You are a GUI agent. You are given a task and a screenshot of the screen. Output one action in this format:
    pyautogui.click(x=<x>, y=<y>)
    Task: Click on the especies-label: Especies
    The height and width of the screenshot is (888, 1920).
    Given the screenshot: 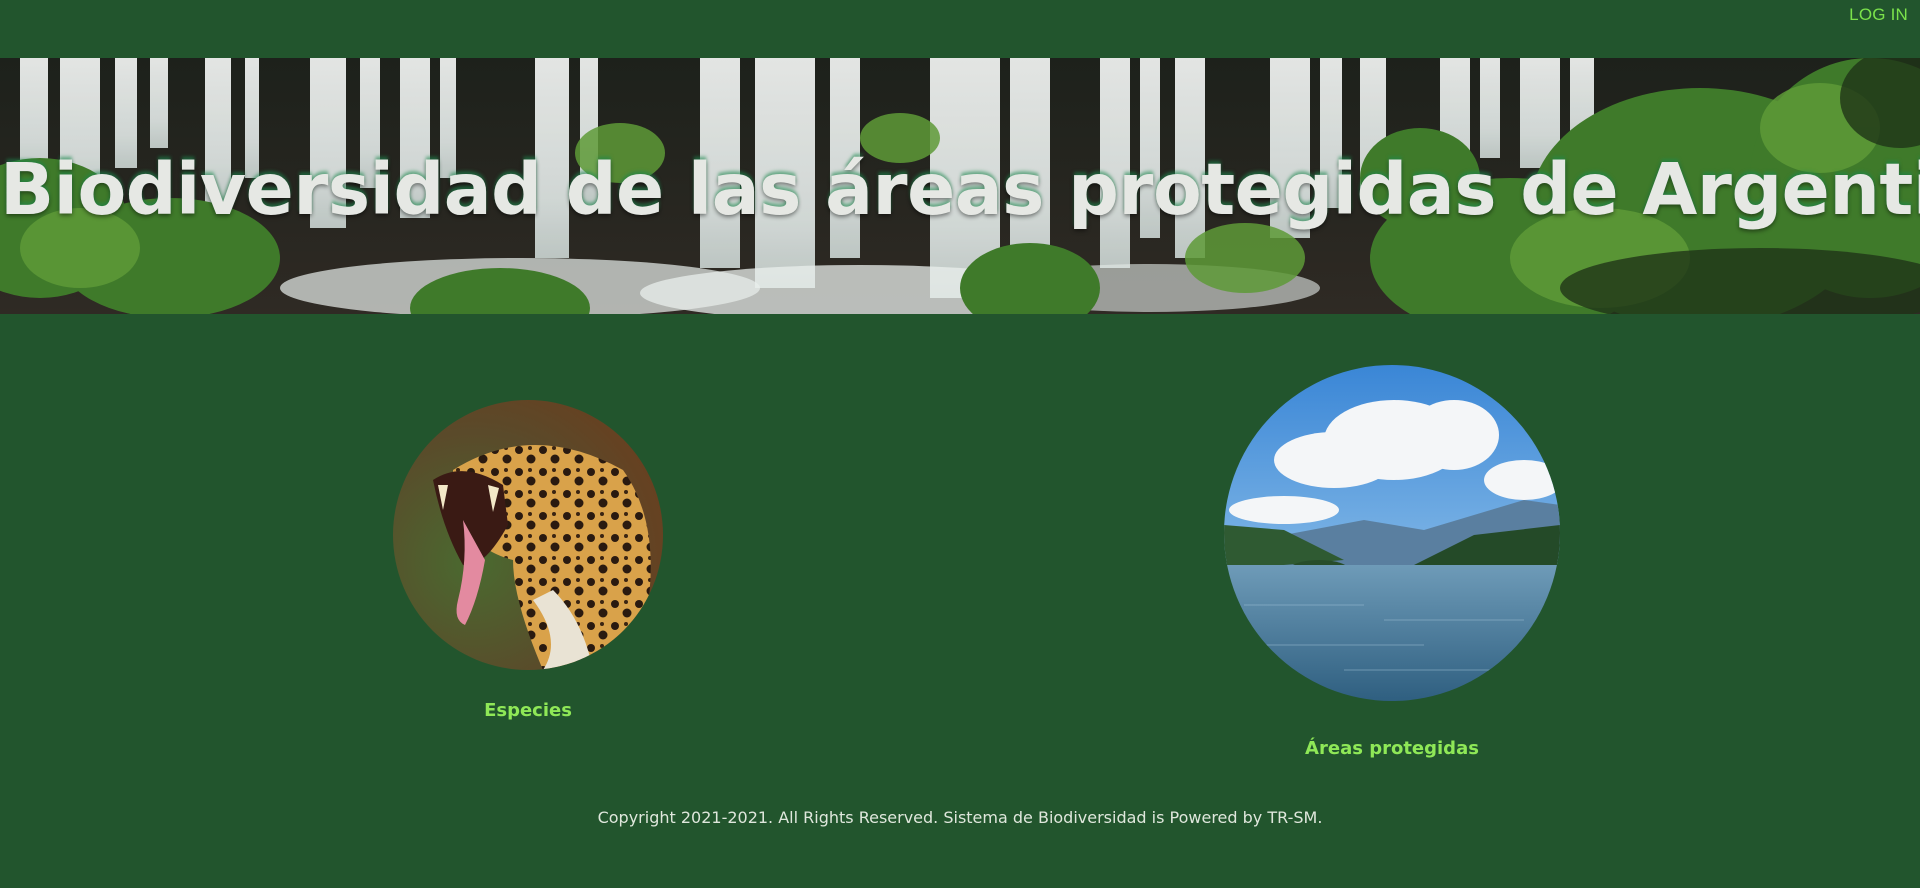 What is the action you would take?
    pyautogui.click(x=528, y=710)
    